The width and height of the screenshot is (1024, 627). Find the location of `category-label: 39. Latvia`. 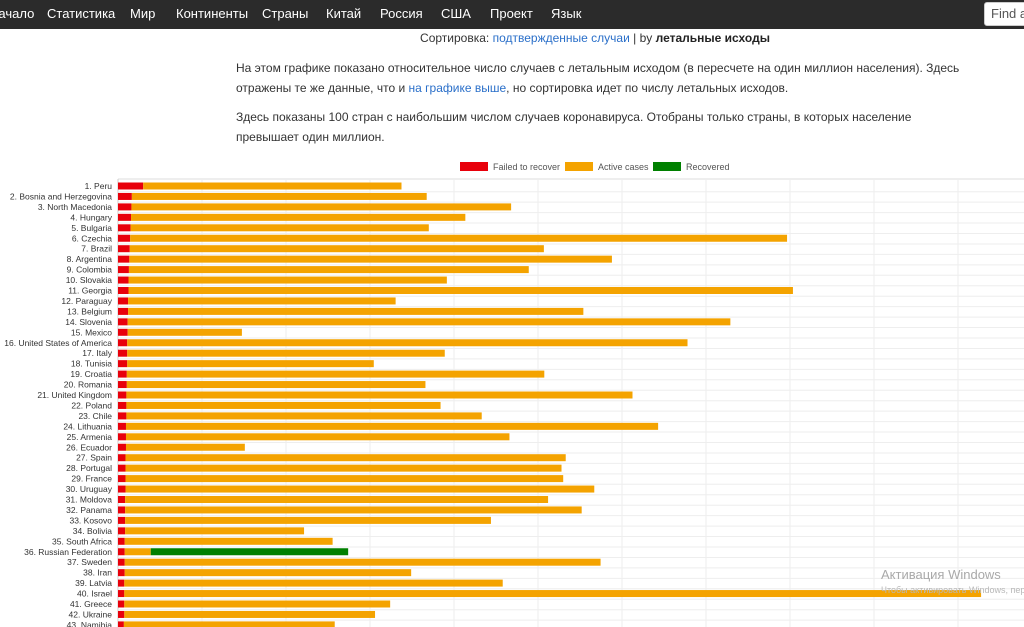

category-label: 39. Latvia is located at coordinates (93, 583).